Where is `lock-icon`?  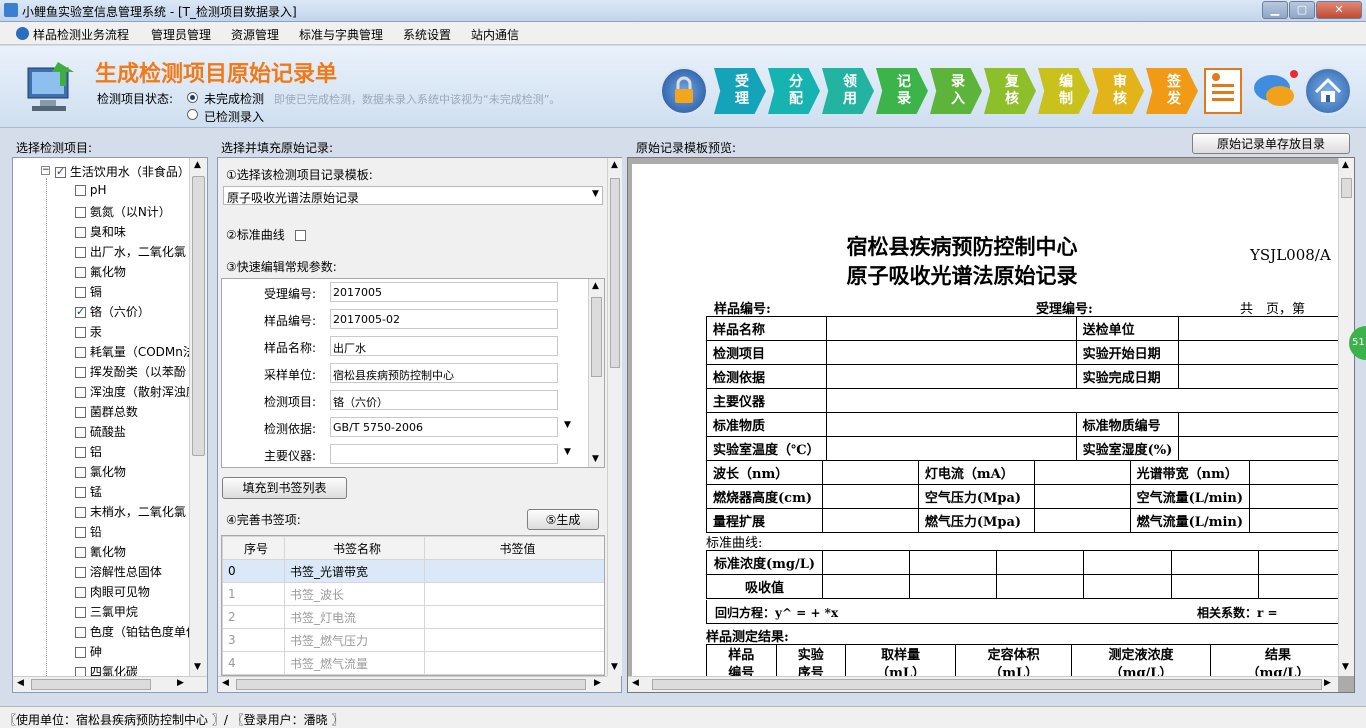 lock-icon is located at coordinates (684, 91).